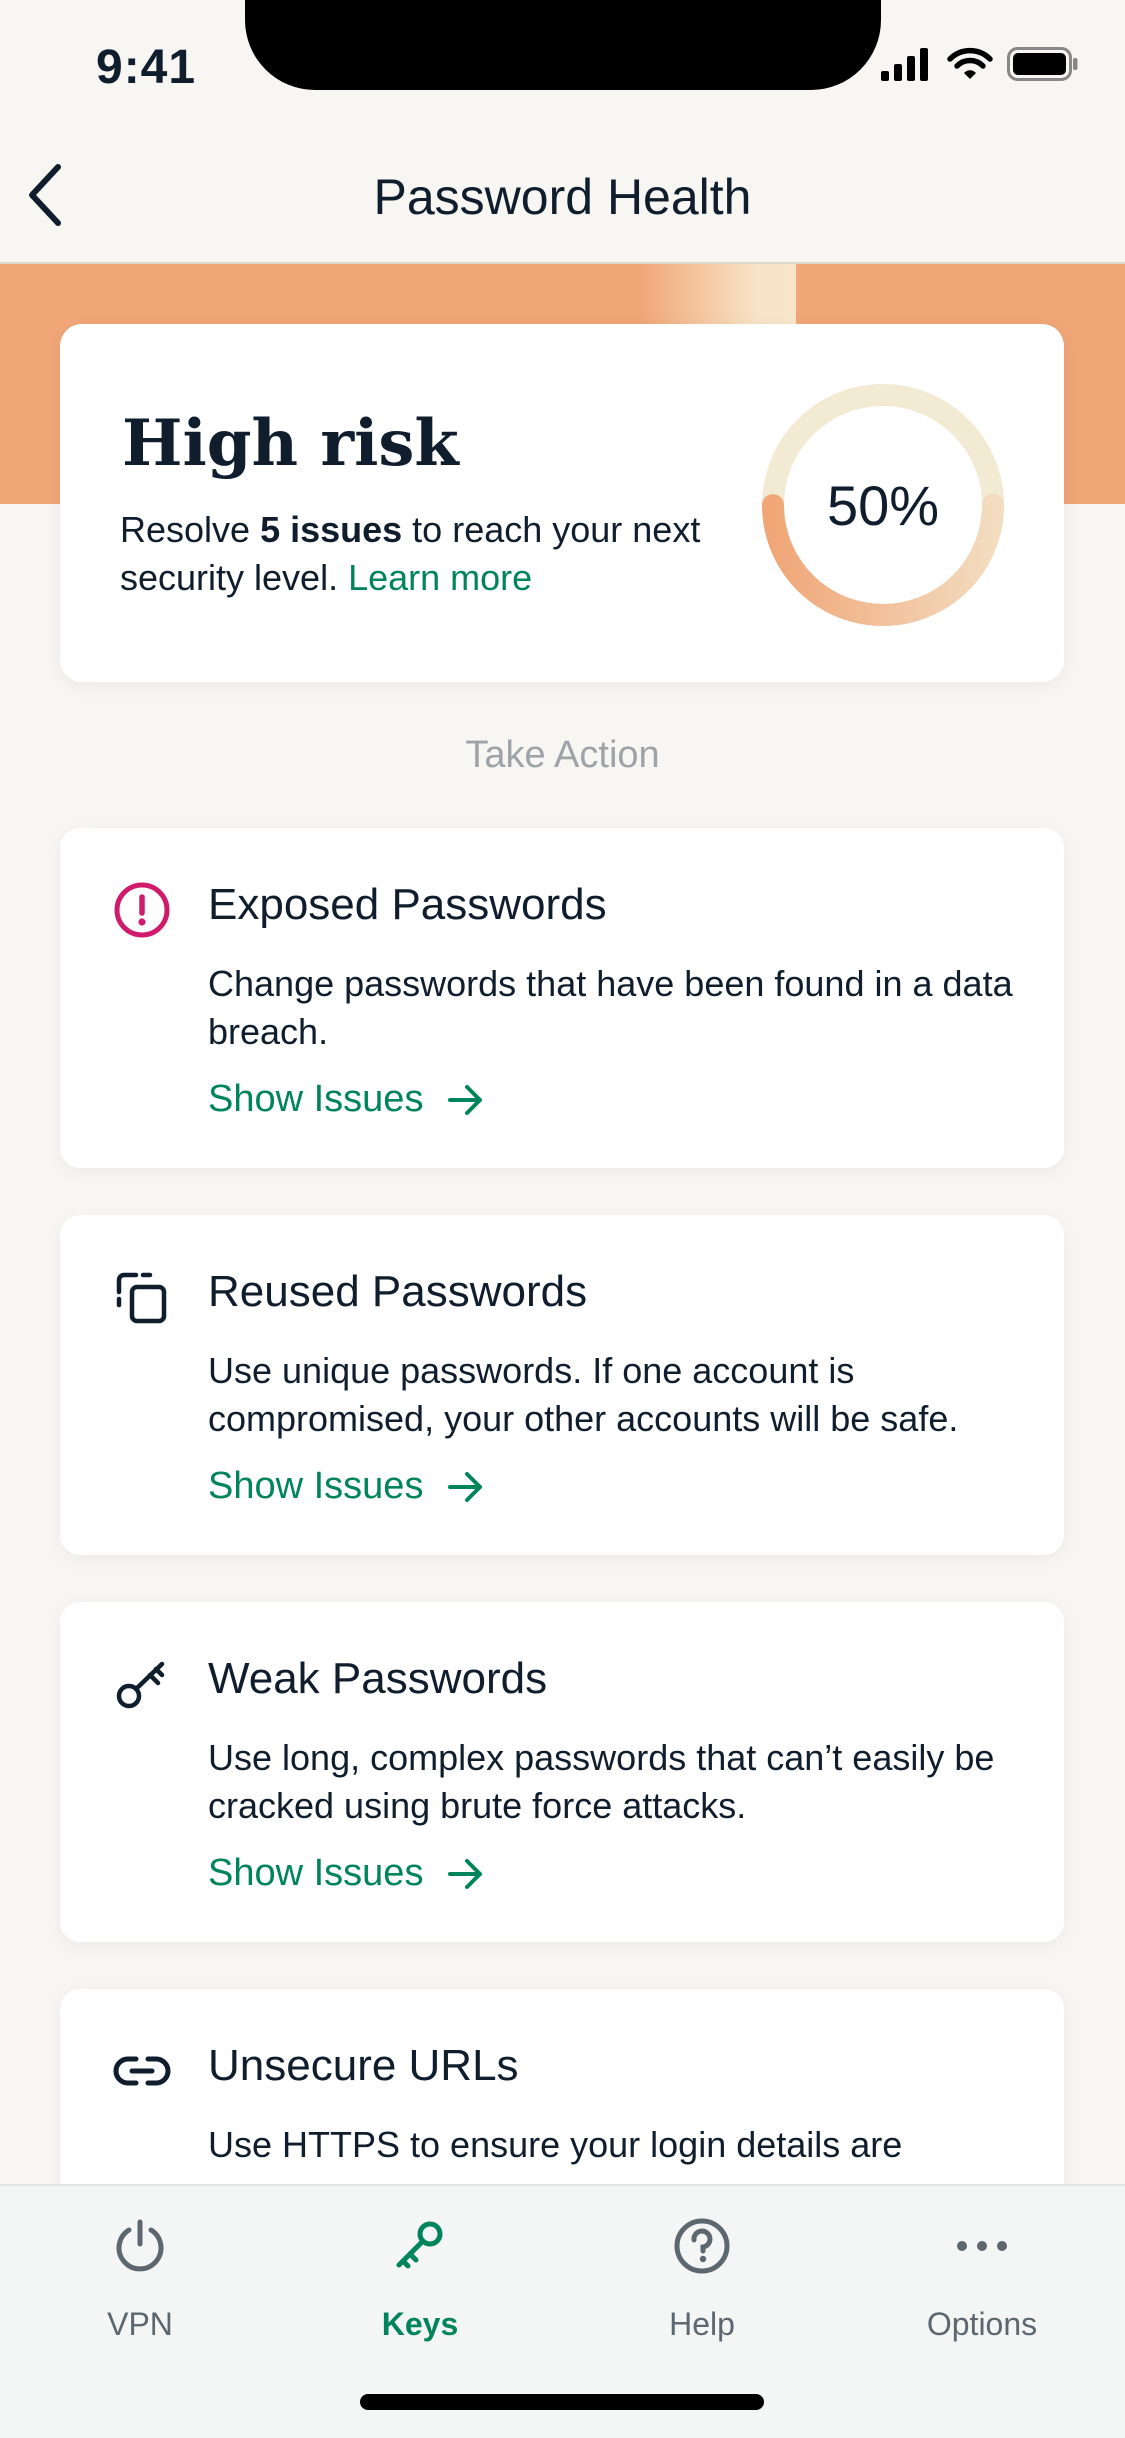 This screenshot has width=1125, height=2438. I want to click on home-indicator, so click(562, 2402).